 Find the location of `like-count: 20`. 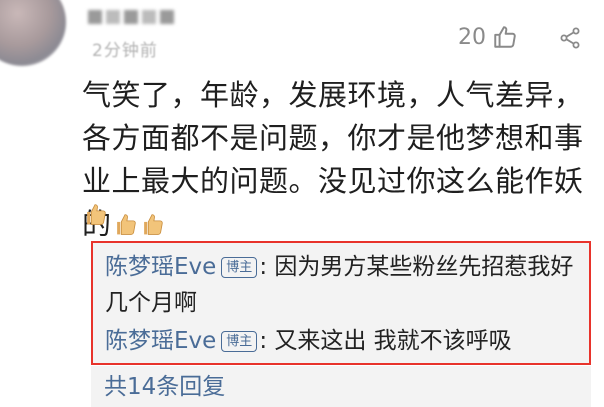

like-count: 20 is located at coordinates (472, 37).